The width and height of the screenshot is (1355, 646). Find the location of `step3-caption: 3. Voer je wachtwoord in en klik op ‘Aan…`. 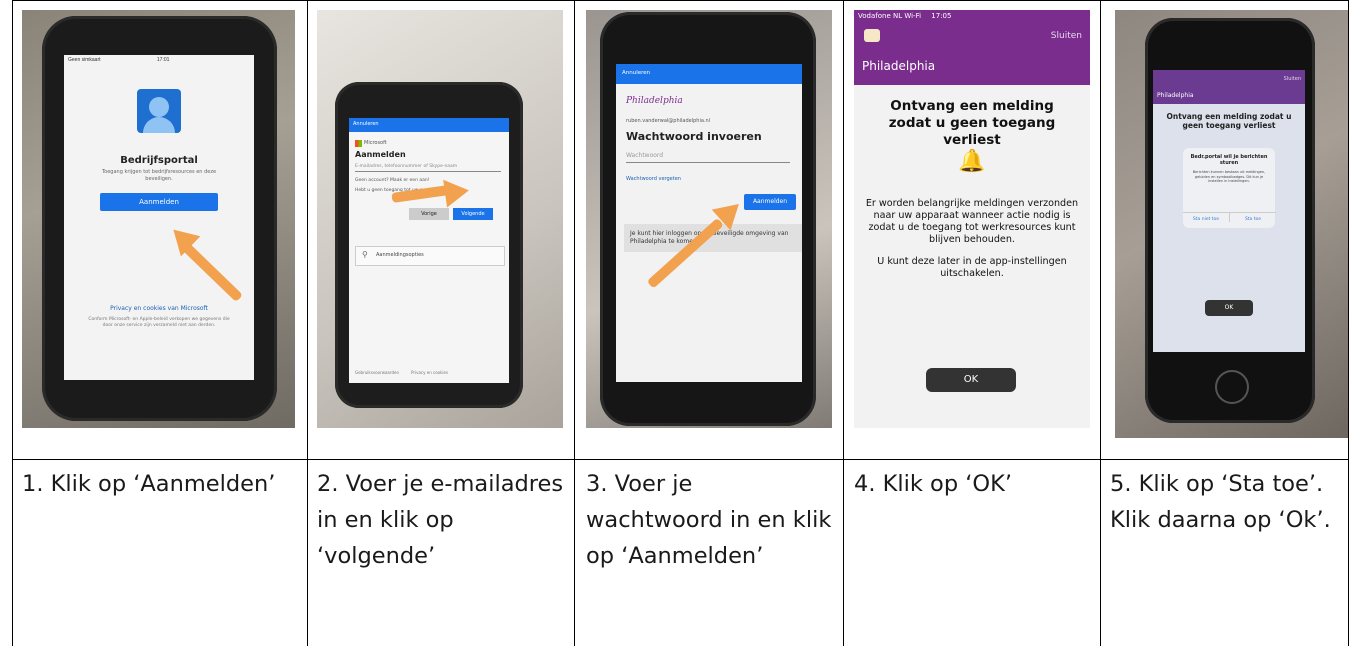

step3-caption: 3. Voer je wachtwoord in en klik op ‘Aan… is located at coordinates (709, 520).